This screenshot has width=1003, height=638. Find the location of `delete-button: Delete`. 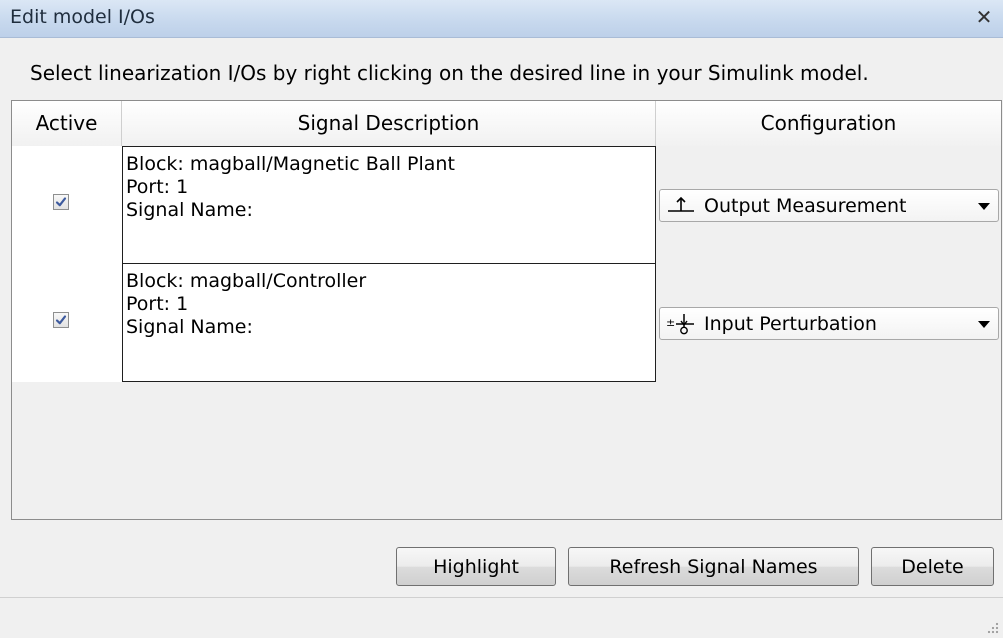

delete-button: Delete is located at coordinates (932, 566).